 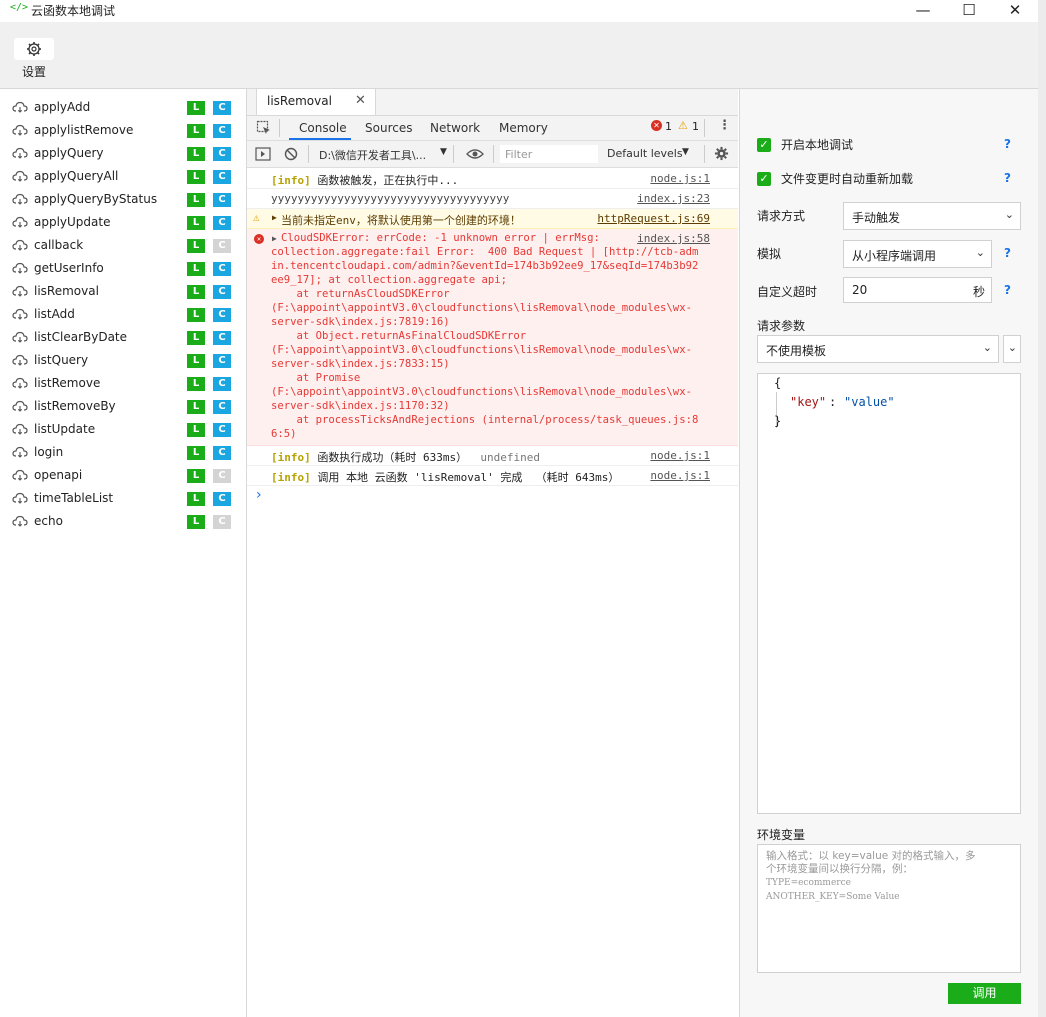 I want to click on function-name: applyQueryByStatus, so click(x=96, y=199).